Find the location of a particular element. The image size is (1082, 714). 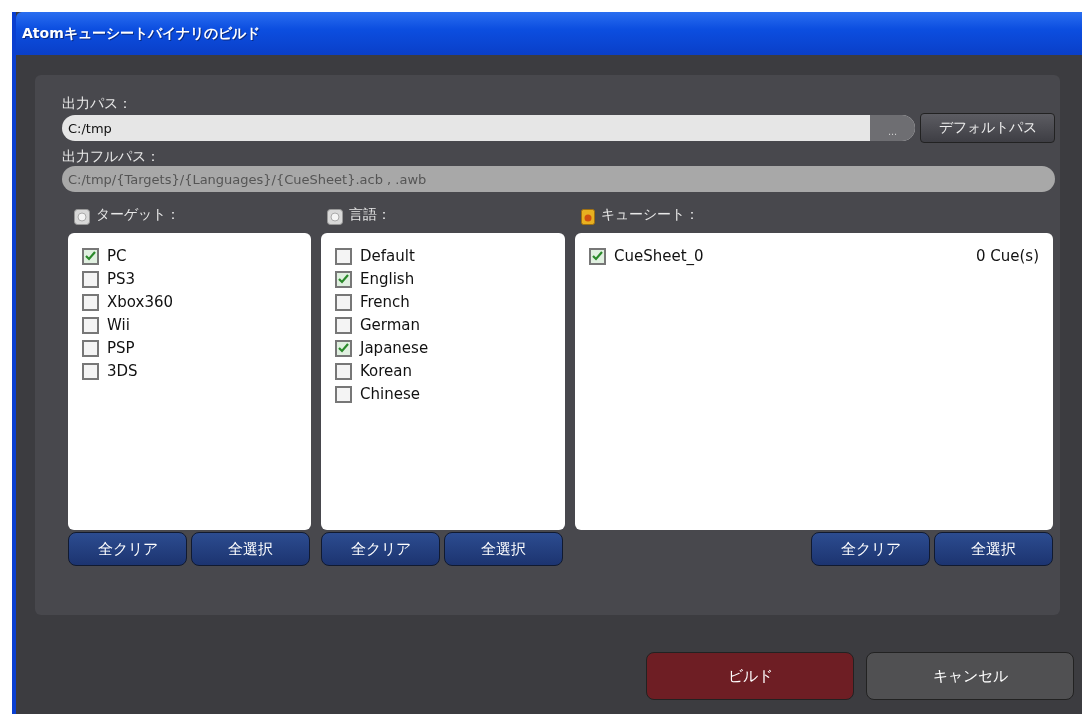

item-label: Wii is located at coordinates (118, 325).